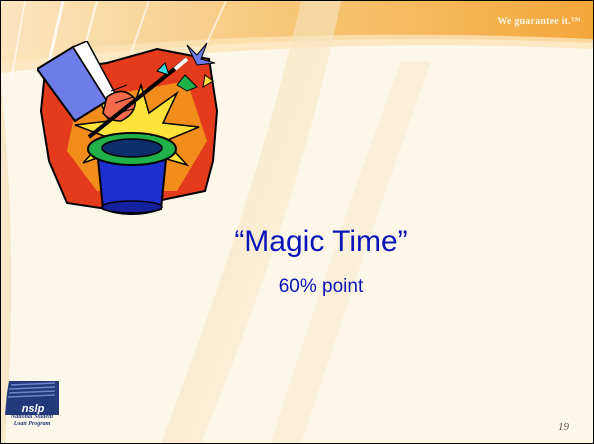 The height and width of the screenshot is (444, 594). I want to click on page-number: 19, so click(563, 427).